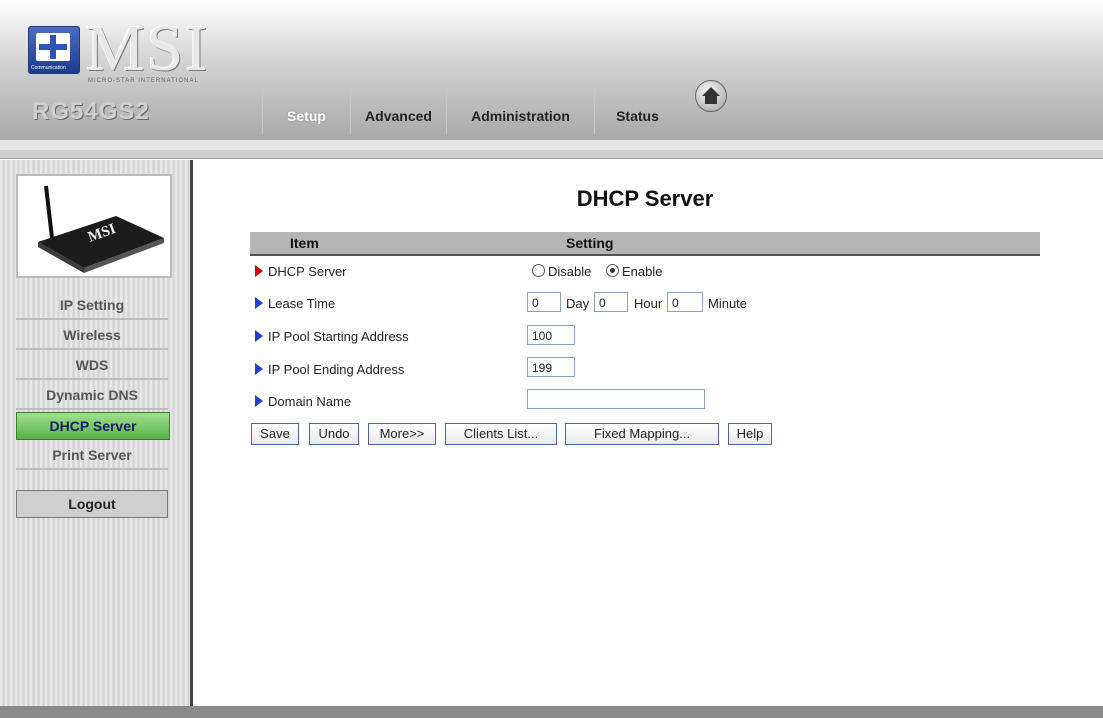  I want to click on sidebar-item-wireless: Wireless, so click(92, 336).